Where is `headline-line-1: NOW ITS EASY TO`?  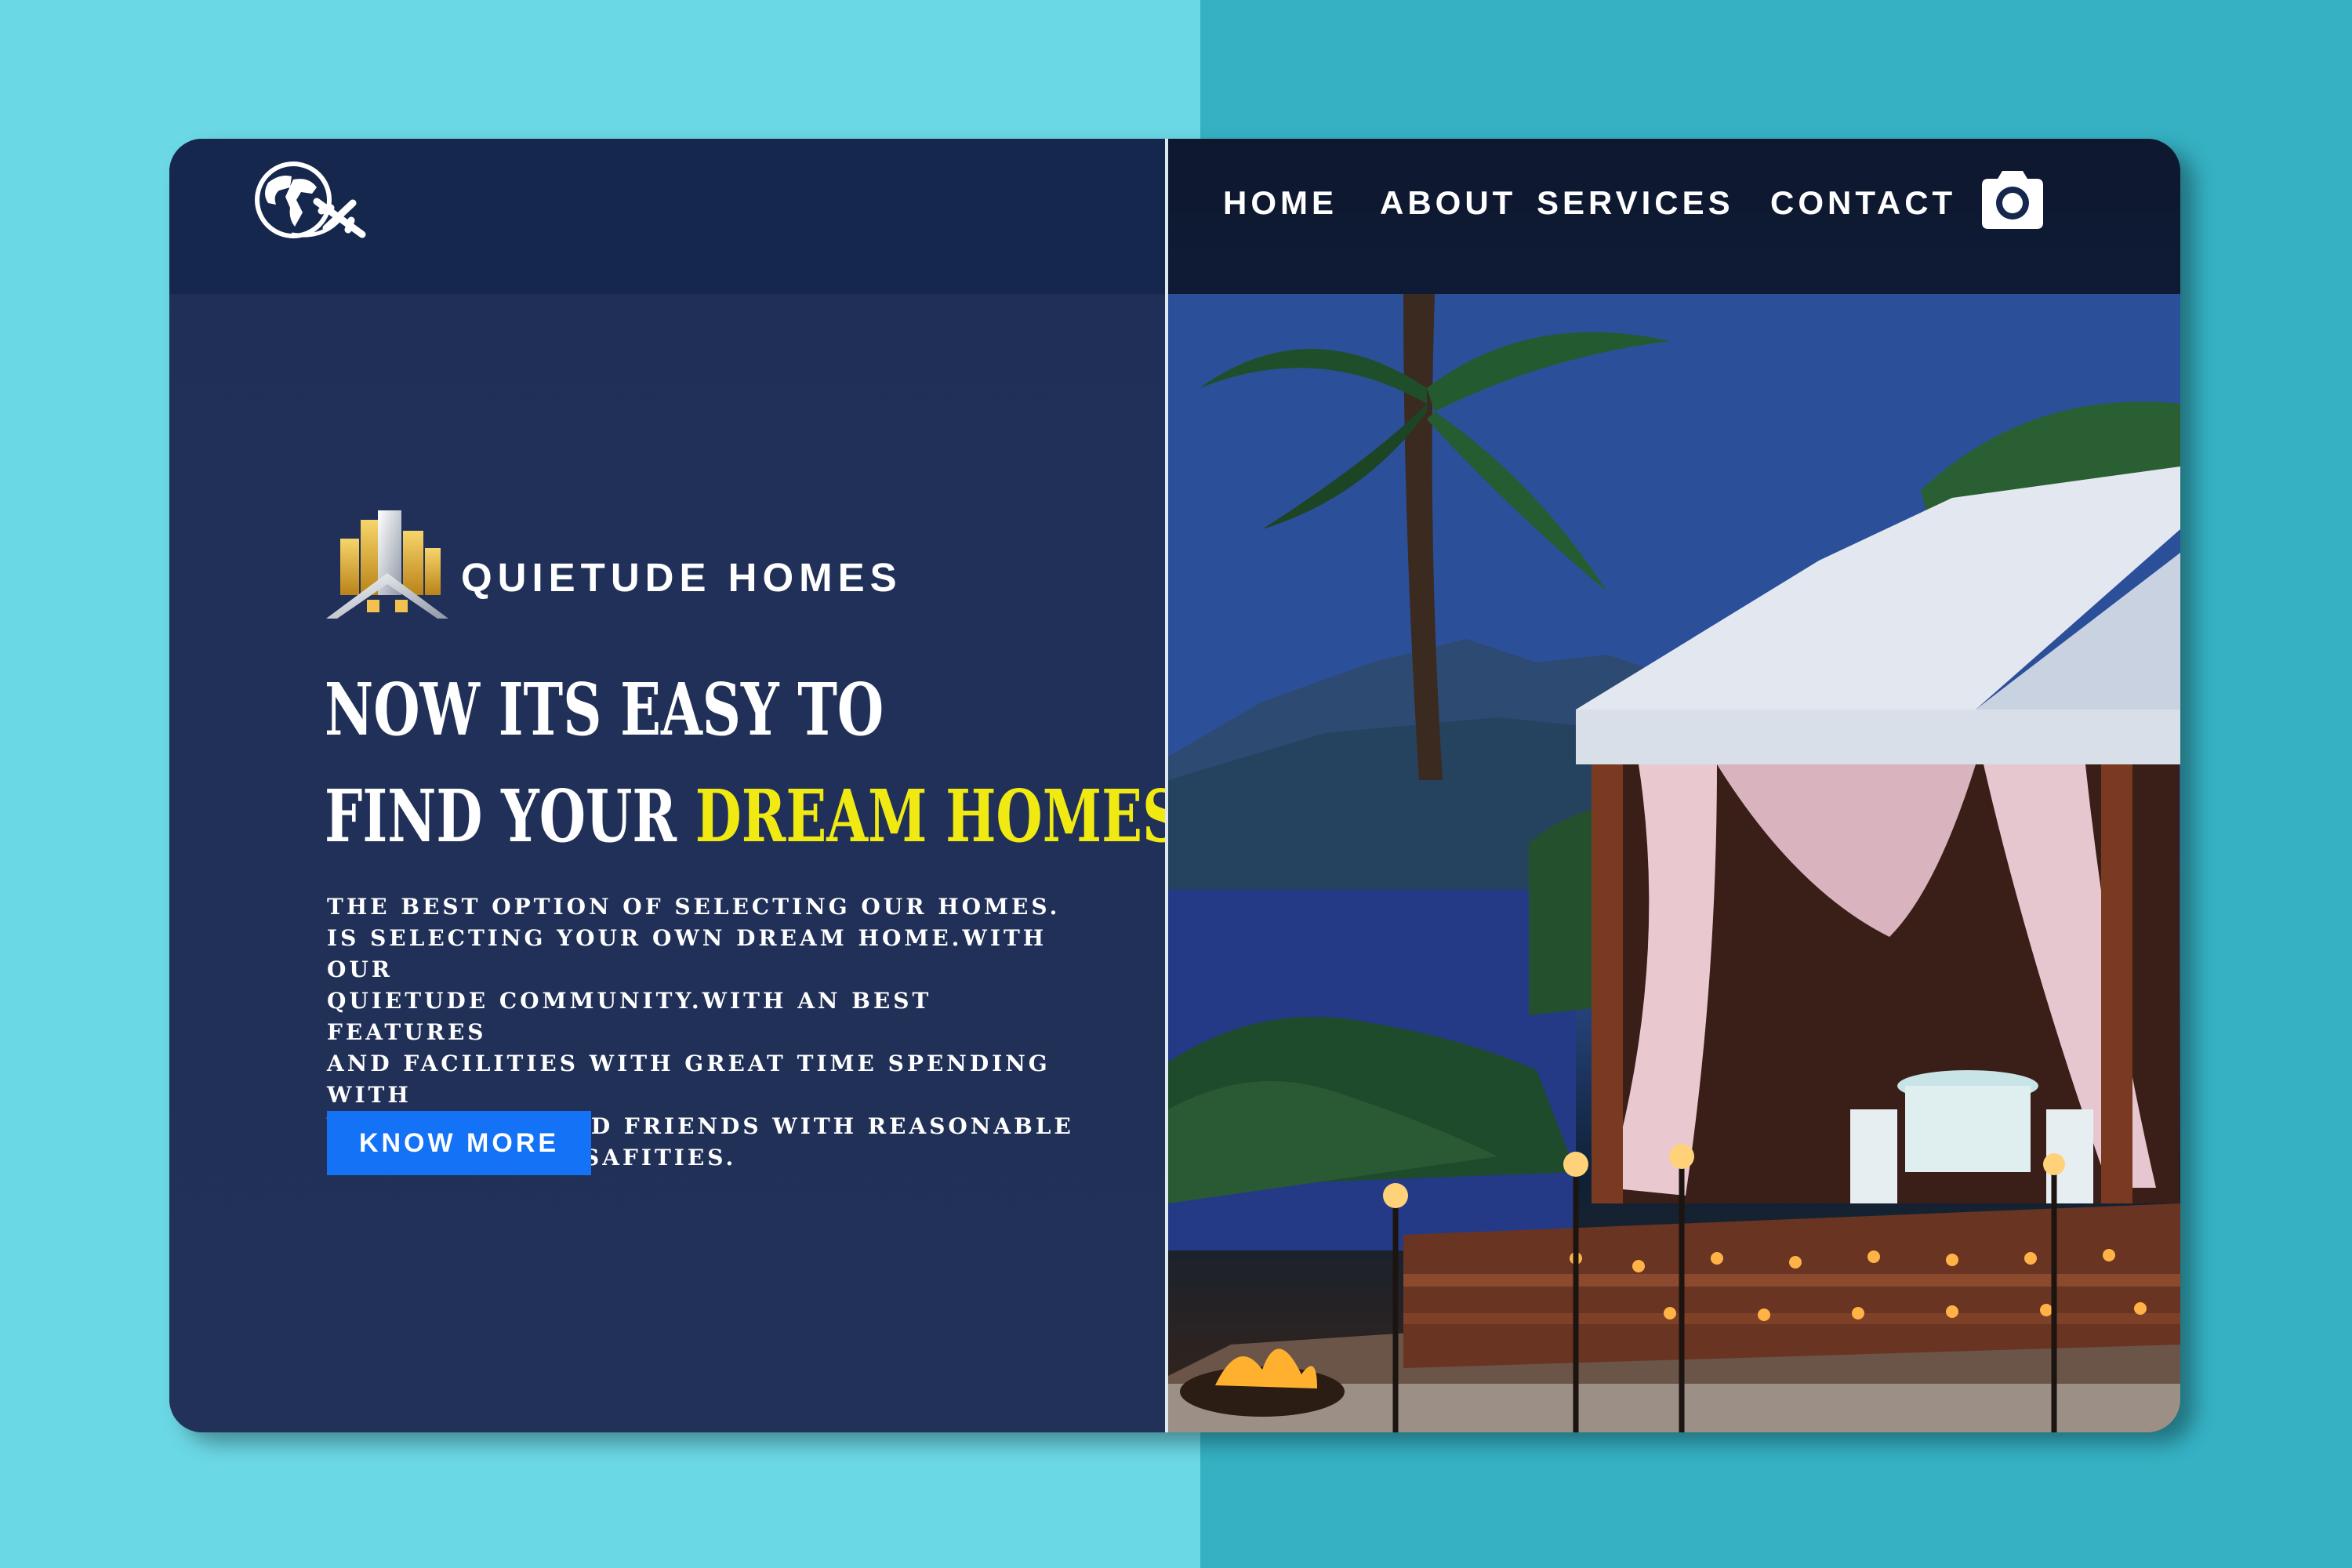 headline-line-1: NOW ITS EASY TO is located at coordinates (604, 709).